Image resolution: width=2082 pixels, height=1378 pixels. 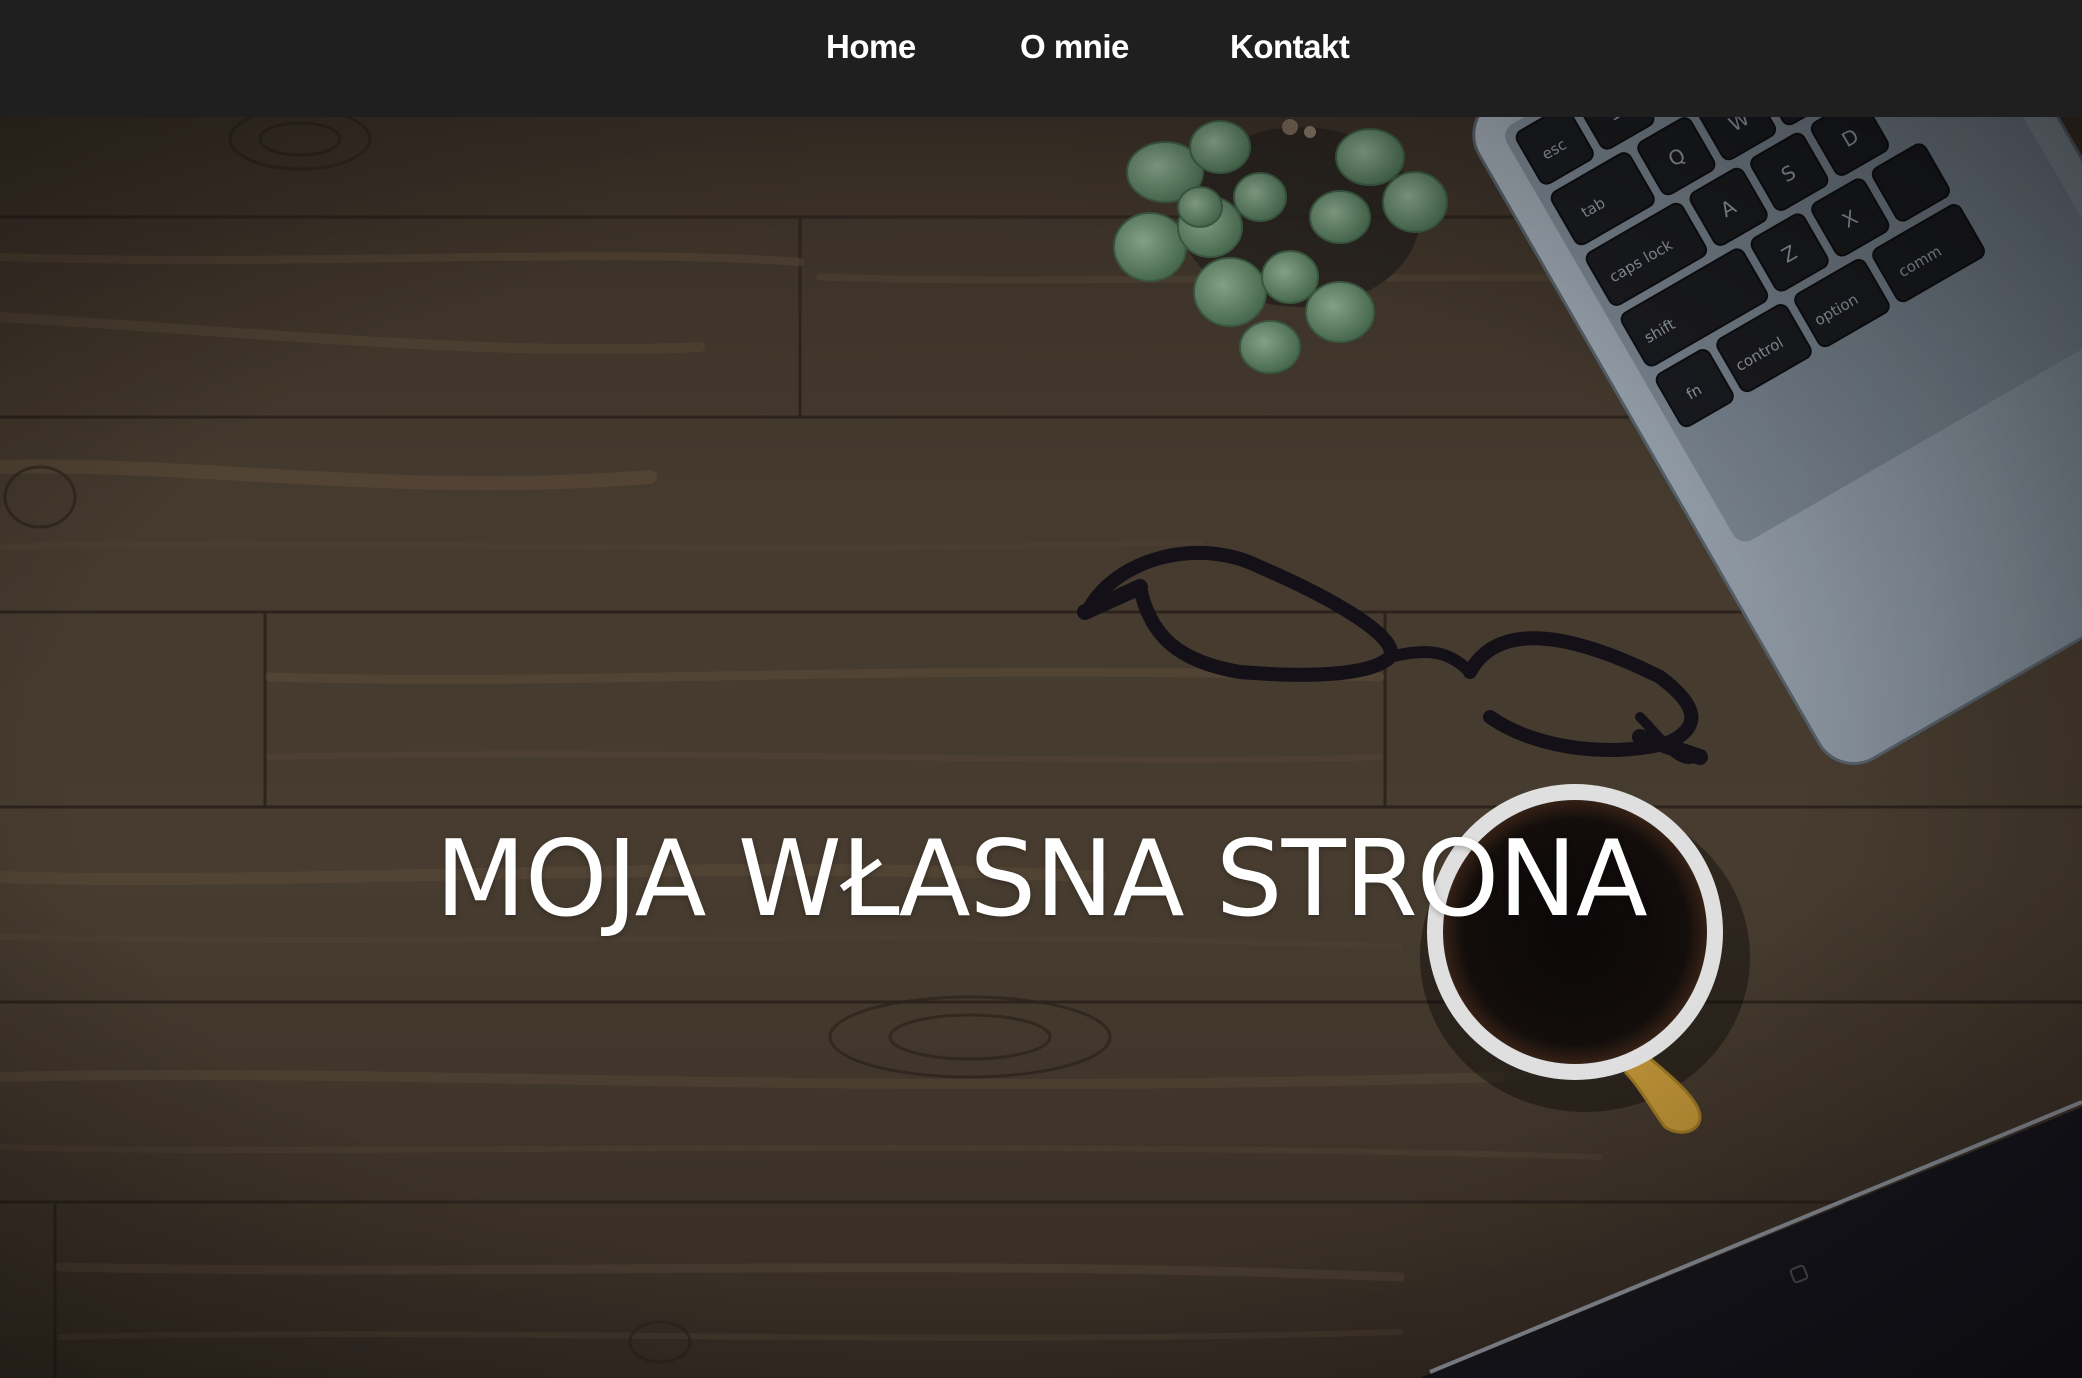 What do you see at coordinates (871, 47) in the screenshot?
I see `nav-link-home: Home` at bounding box center [871, 47].